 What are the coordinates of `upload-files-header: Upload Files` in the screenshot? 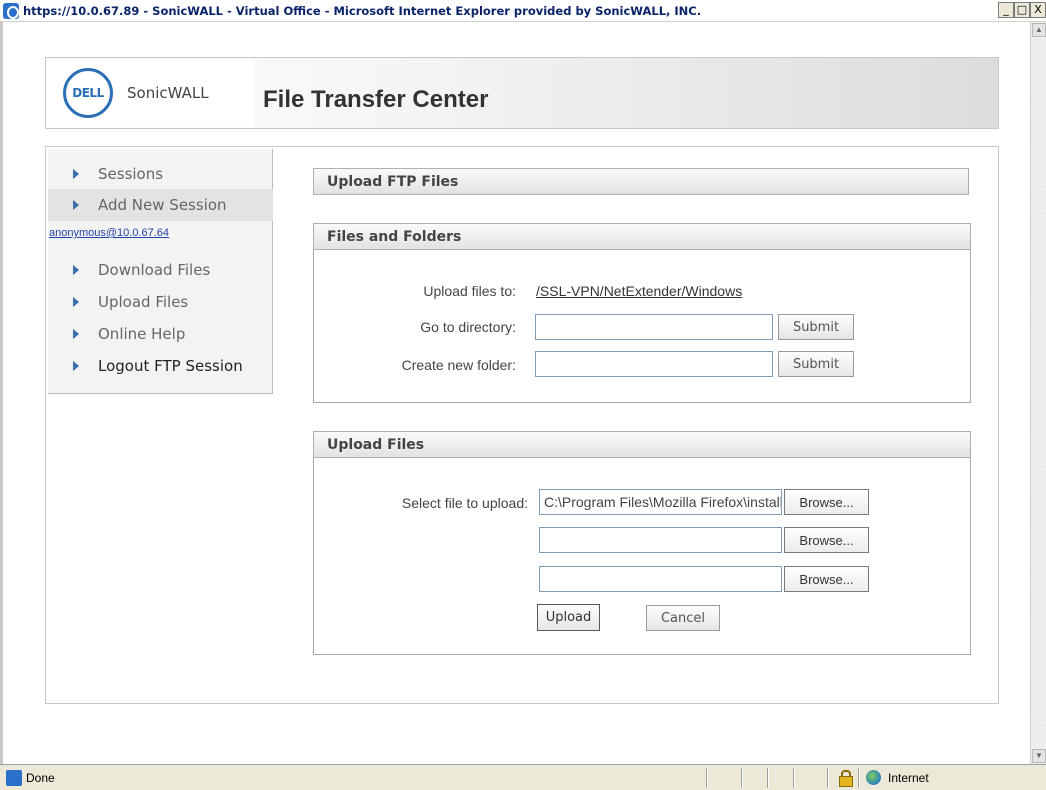 It's located at (642, 444).